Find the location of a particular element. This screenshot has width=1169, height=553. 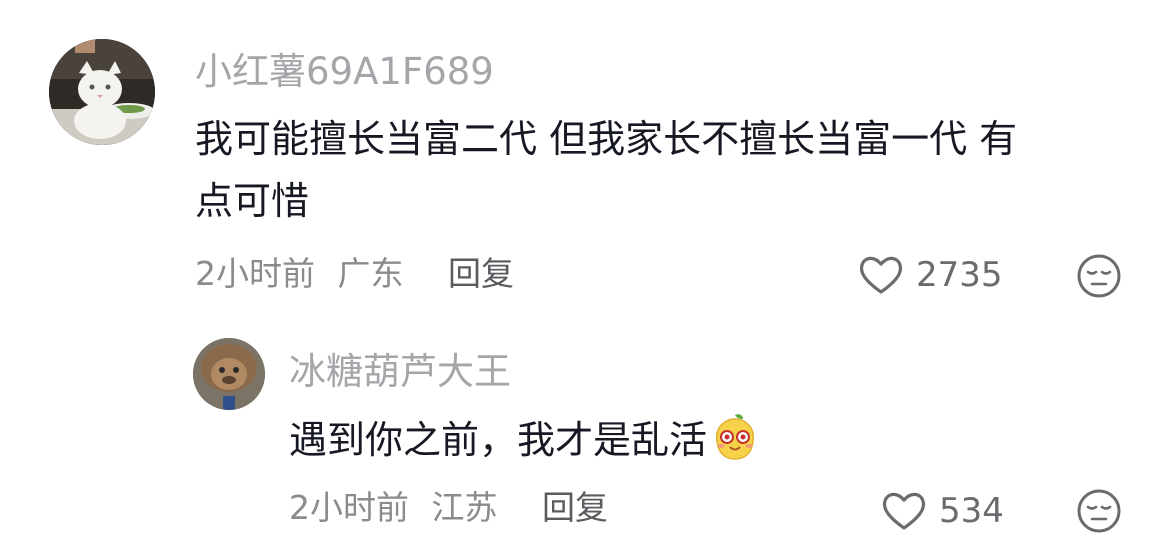

comment-meta: 2小时前 江苏 回复 is located at coordinates (448, 507).